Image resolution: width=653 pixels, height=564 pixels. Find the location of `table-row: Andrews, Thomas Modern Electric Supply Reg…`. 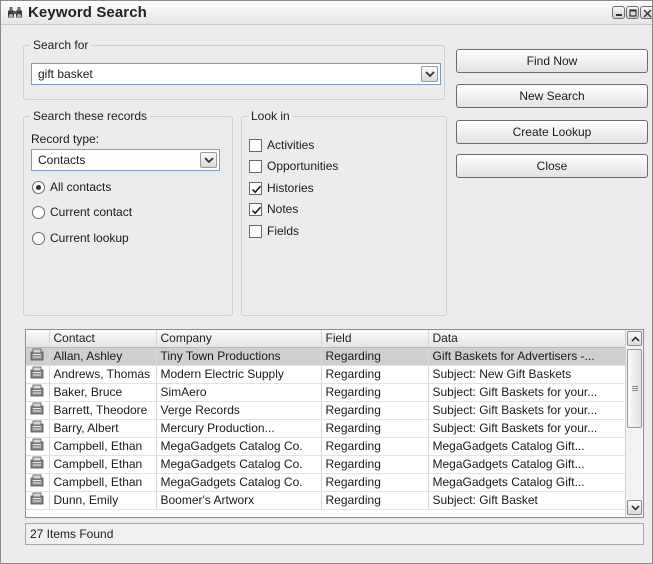

table-row: Andrews, Thomas Modern Electric Supply Reg… is located at coordinates (326, 374).